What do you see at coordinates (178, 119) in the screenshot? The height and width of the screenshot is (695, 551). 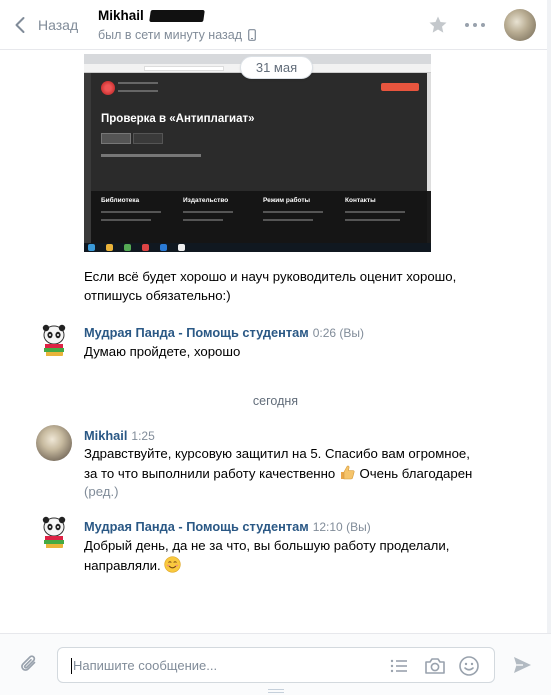 I see `screenshot-heading: Проверка в «Антиплагиат»` at bounding box center [178, 119].